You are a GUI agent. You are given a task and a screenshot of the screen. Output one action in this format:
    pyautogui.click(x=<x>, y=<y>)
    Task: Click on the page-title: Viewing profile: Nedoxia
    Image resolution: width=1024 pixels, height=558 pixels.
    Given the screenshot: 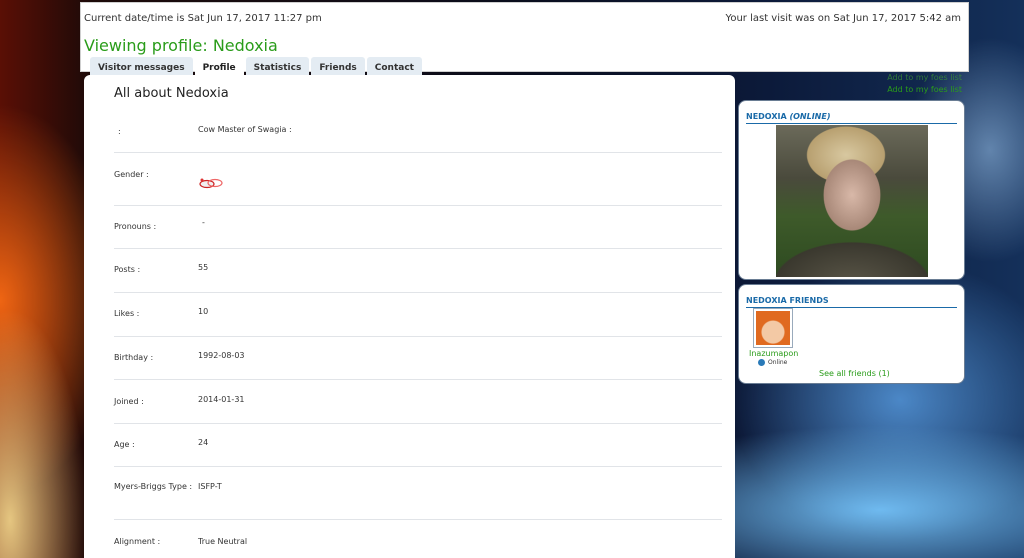 What is the action you would take?
    pyautogui.click(x=181, y=45)
    